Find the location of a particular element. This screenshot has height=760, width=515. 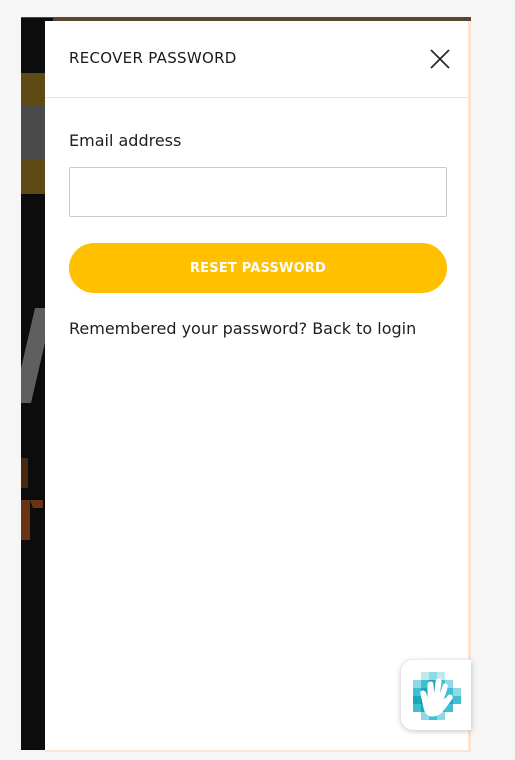

remembered-text: Remembered your password? is located at coordinates (188, 328).